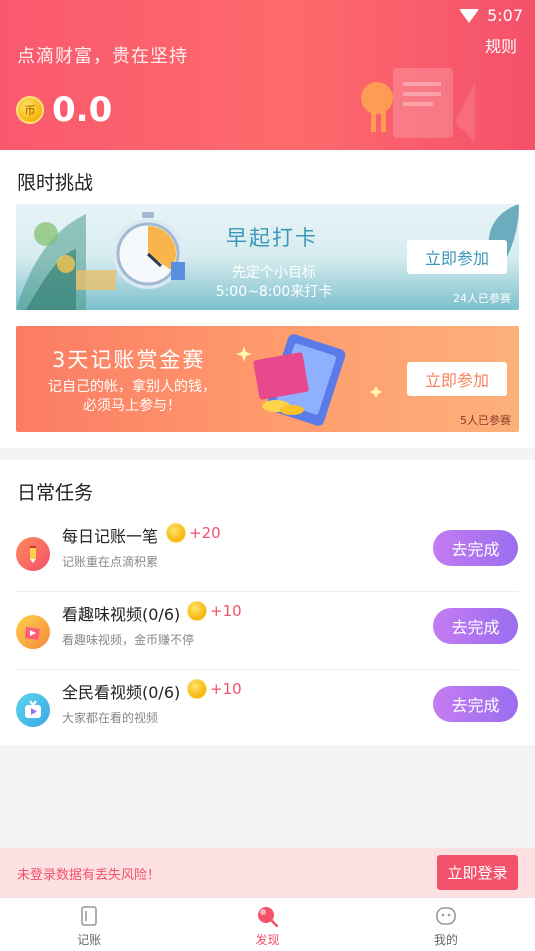  Describe the element at coordinates (121, 614) in the screenshot. I see `task-name: 看趣味视频(0/6)` at that location.